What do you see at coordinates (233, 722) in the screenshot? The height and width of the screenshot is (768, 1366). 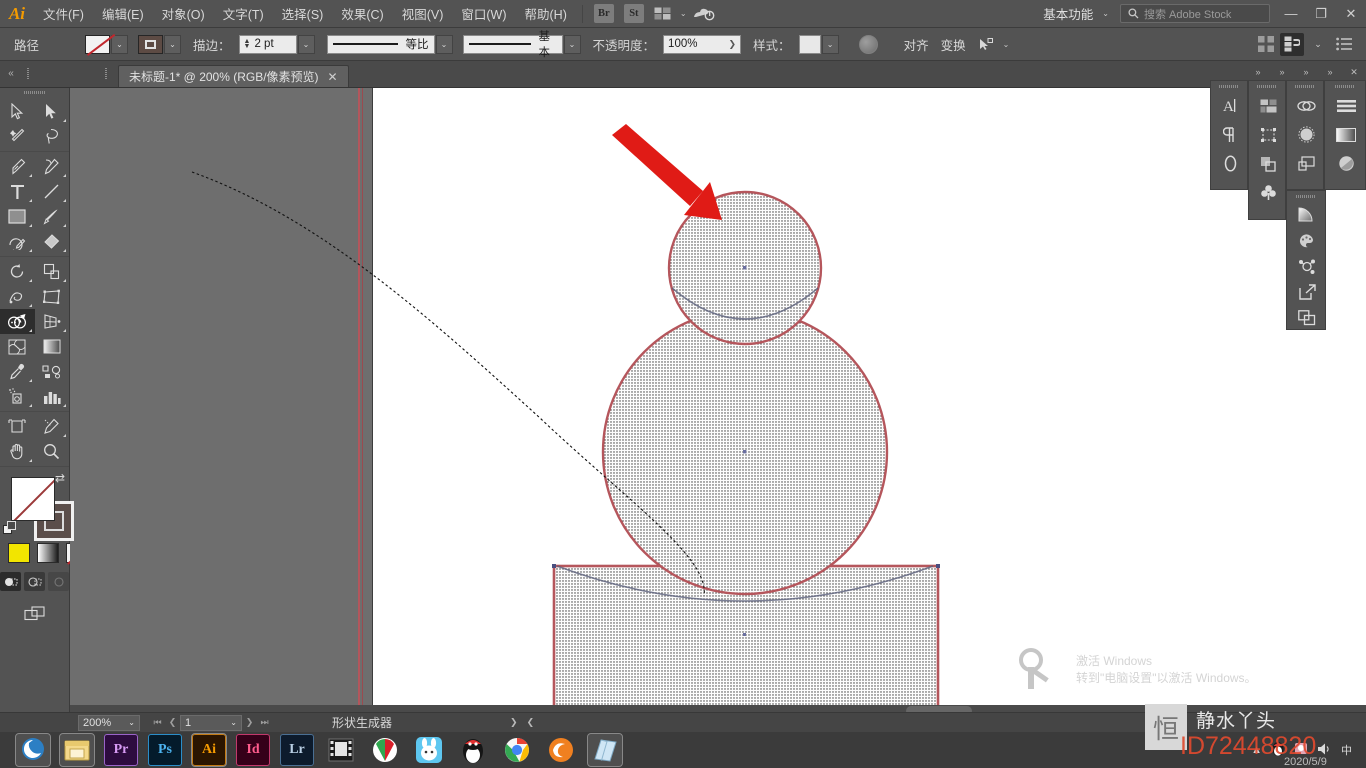 I see `artboard-caret-icon: ⌄` at bounding box center [233, 722].